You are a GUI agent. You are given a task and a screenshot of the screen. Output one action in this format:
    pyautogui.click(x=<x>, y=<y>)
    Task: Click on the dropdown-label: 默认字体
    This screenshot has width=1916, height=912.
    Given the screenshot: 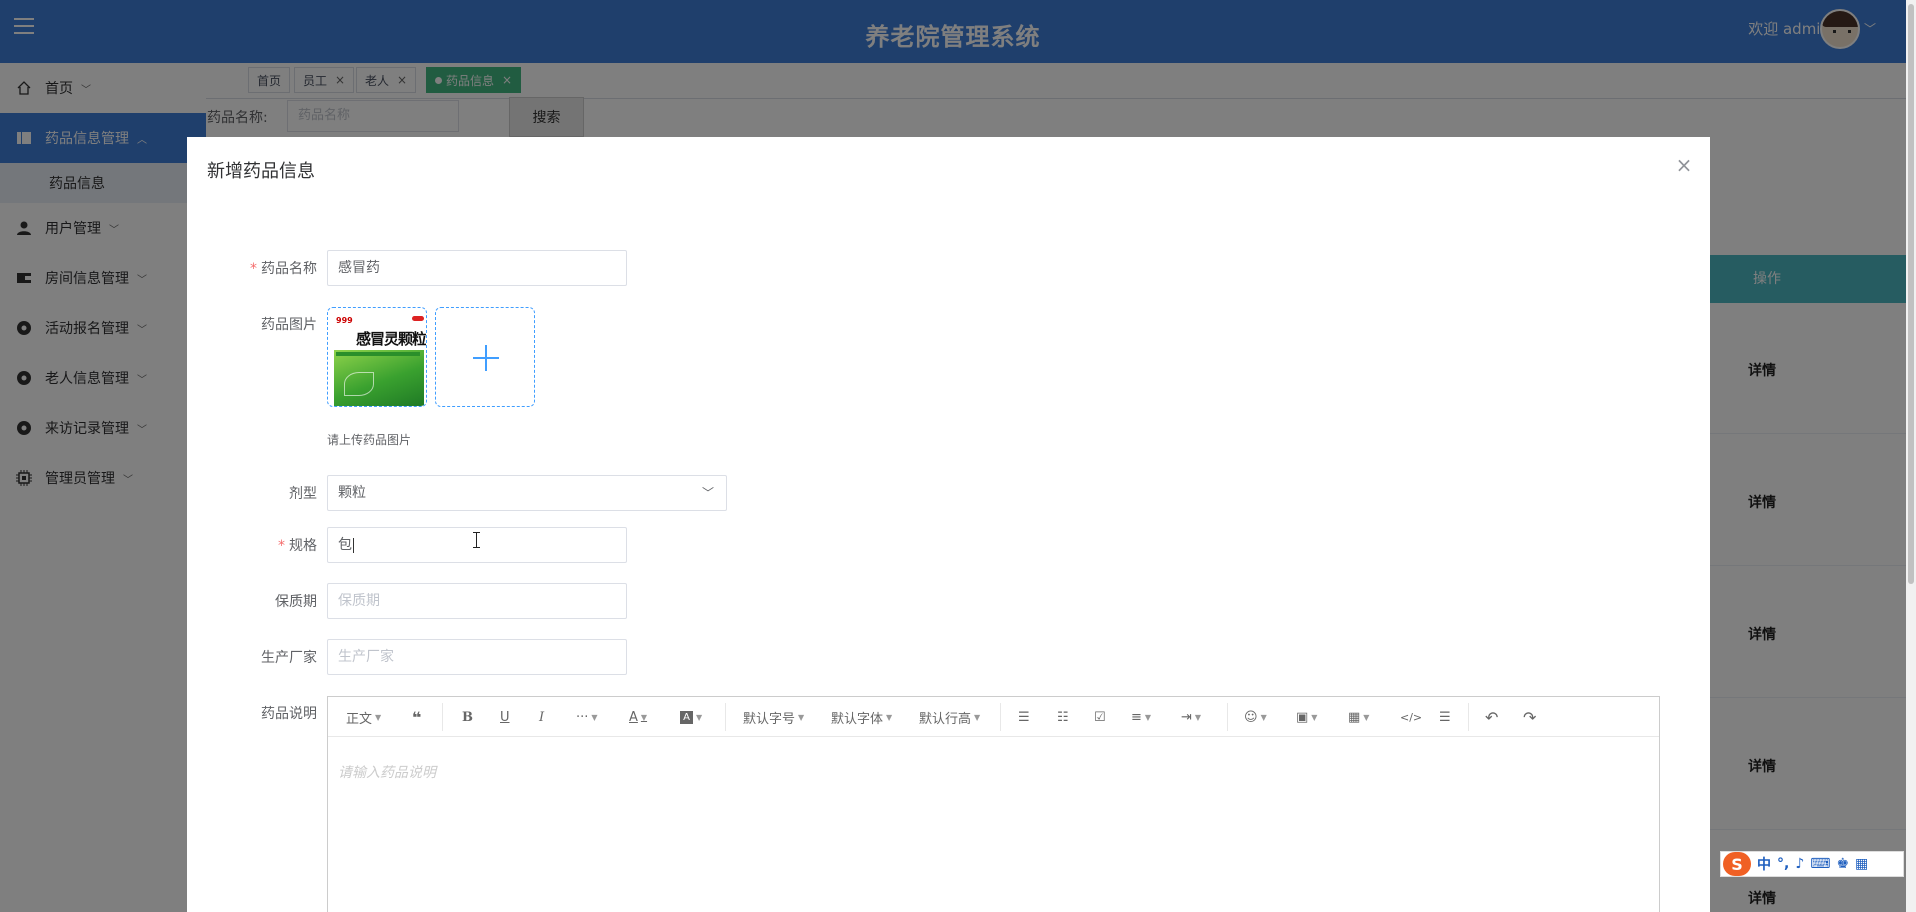 What is the action you would take?
    pyautogui.click(x=857, y=719)
    